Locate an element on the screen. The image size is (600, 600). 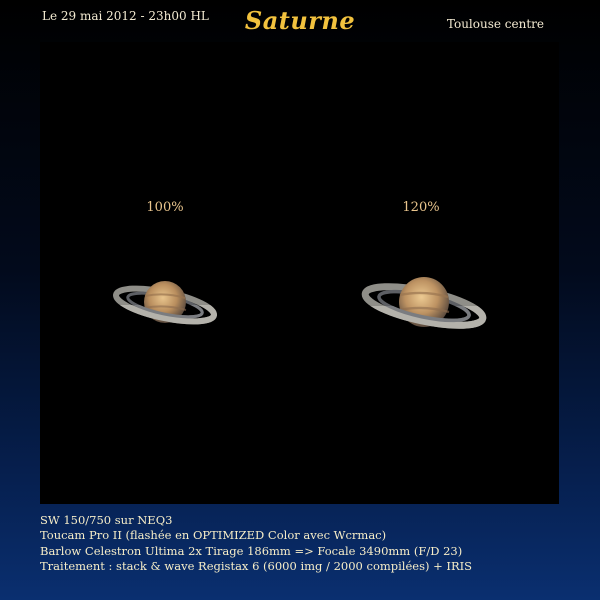
caption-telescope: SW 150/750 sur NEQ3 is located at coordinates (106, 520).